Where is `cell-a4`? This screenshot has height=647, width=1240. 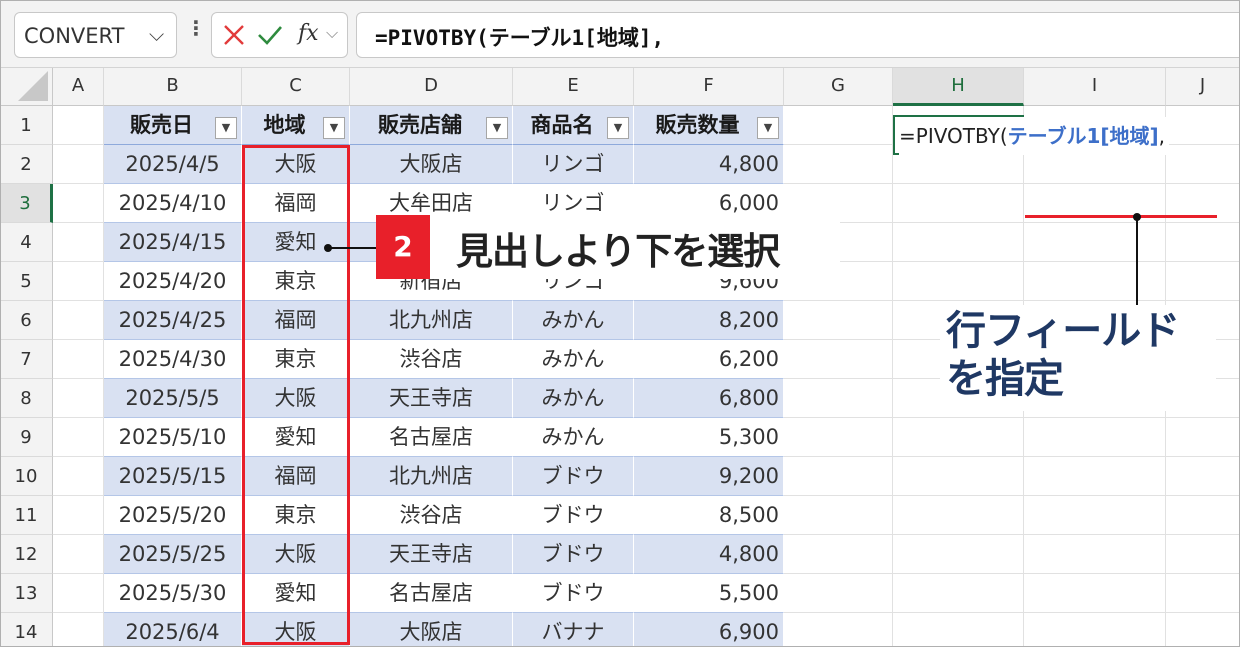 cell-a4 is located at coordinates (78, 242).